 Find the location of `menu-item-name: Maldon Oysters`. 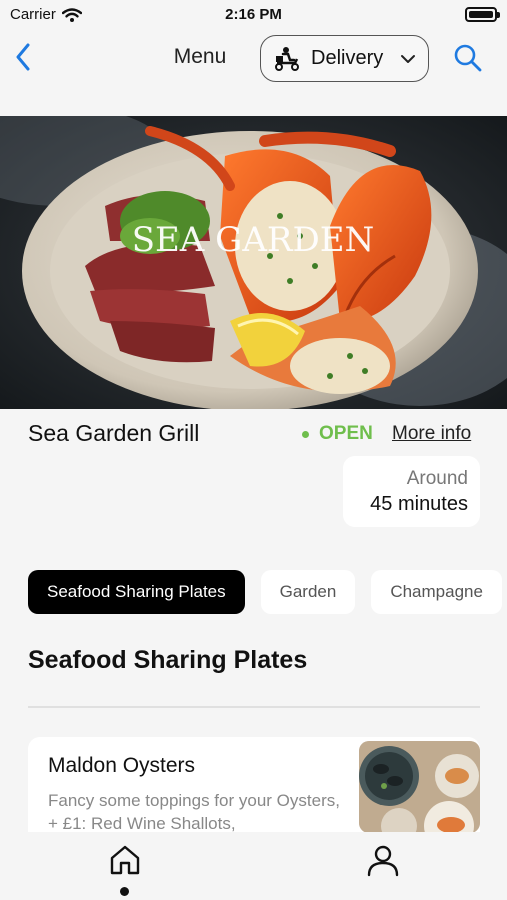

menu-item-name: Maldon Oysters is located at coordinates (122, 765).